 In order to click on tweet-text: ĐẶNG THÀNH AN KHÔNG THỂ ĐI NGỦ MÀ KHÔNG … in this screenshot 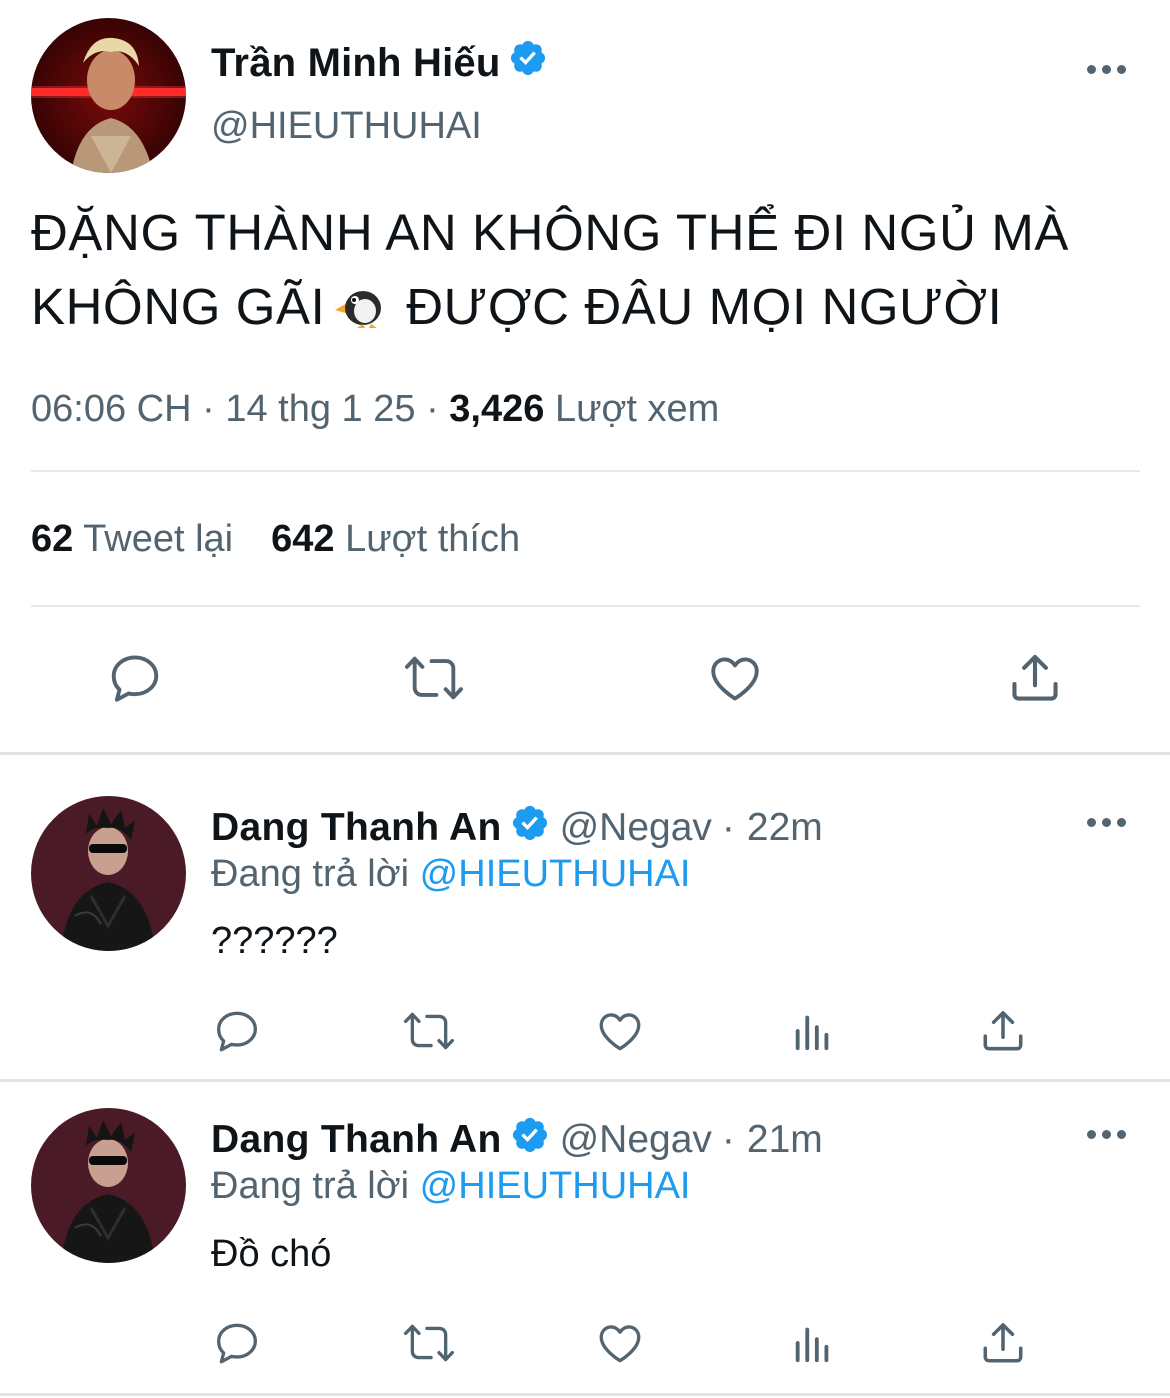, I will do `click(588, 273)`.